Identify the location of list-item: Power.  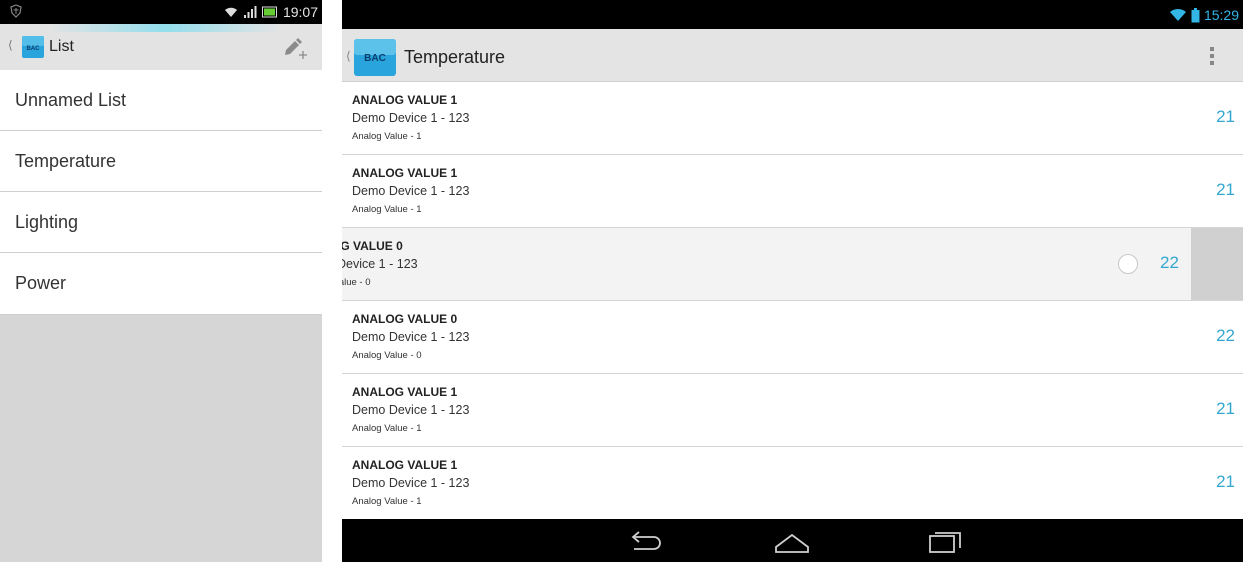
(161, 284).